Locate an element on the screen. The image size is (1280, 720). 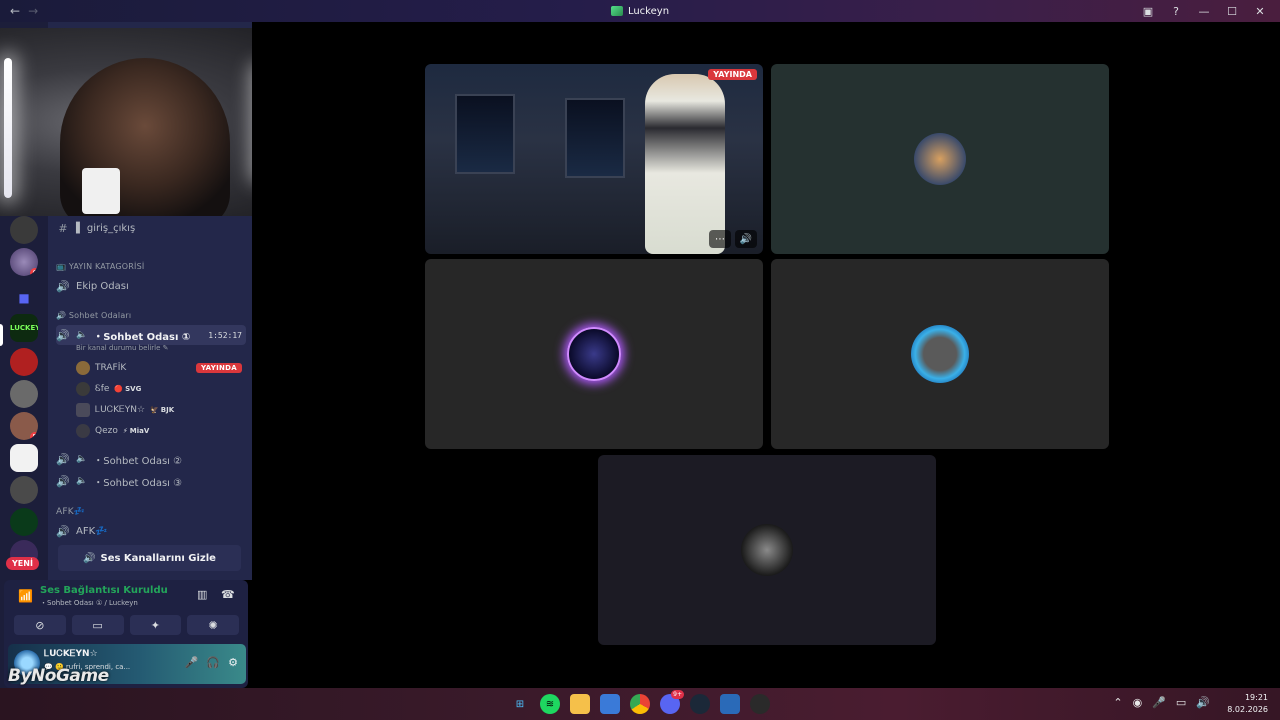
channel-afk: 🔊 AFK💤 is located at coordinates (151, 531).